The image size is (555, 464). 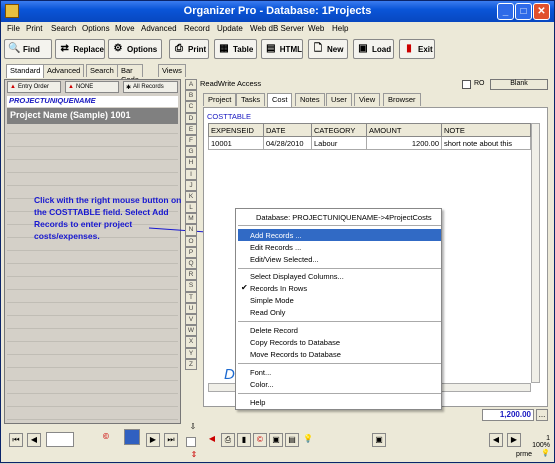 I want to click on export-icon: ▣, so click(x=276, y=440).